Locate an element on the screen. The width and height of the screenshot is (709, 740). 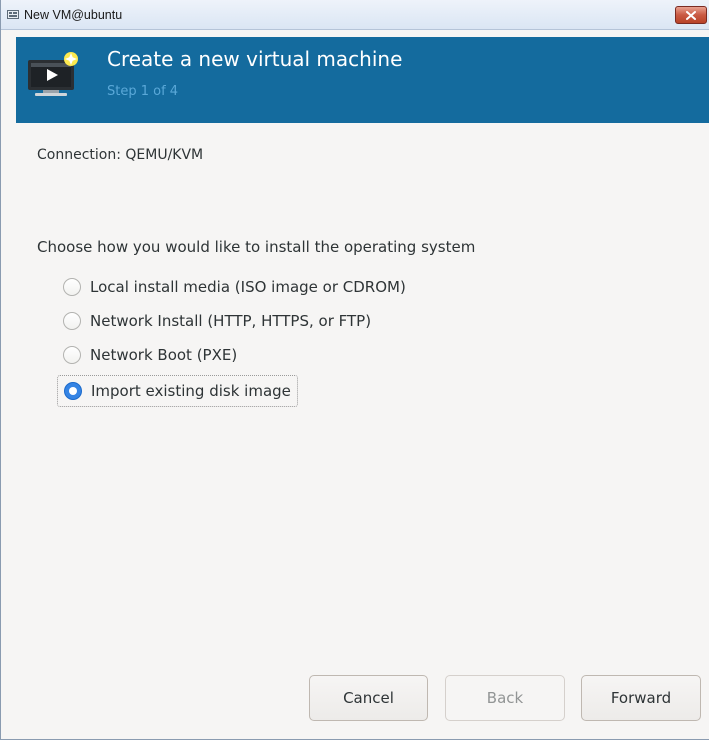
connection-label: Connection: QEMU/KVM is located at coordinates (120, 155).